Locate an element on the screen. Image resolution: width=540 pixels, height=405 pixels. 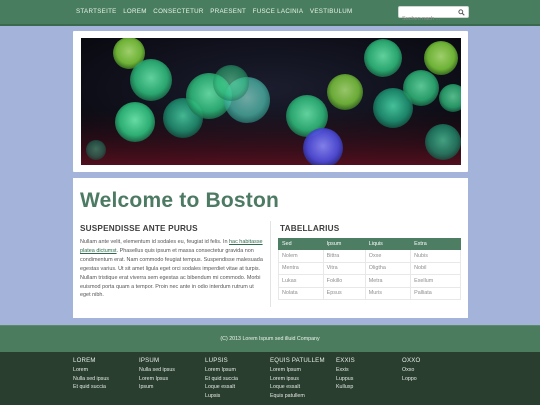
search-box is located at coordinates (433, 15).